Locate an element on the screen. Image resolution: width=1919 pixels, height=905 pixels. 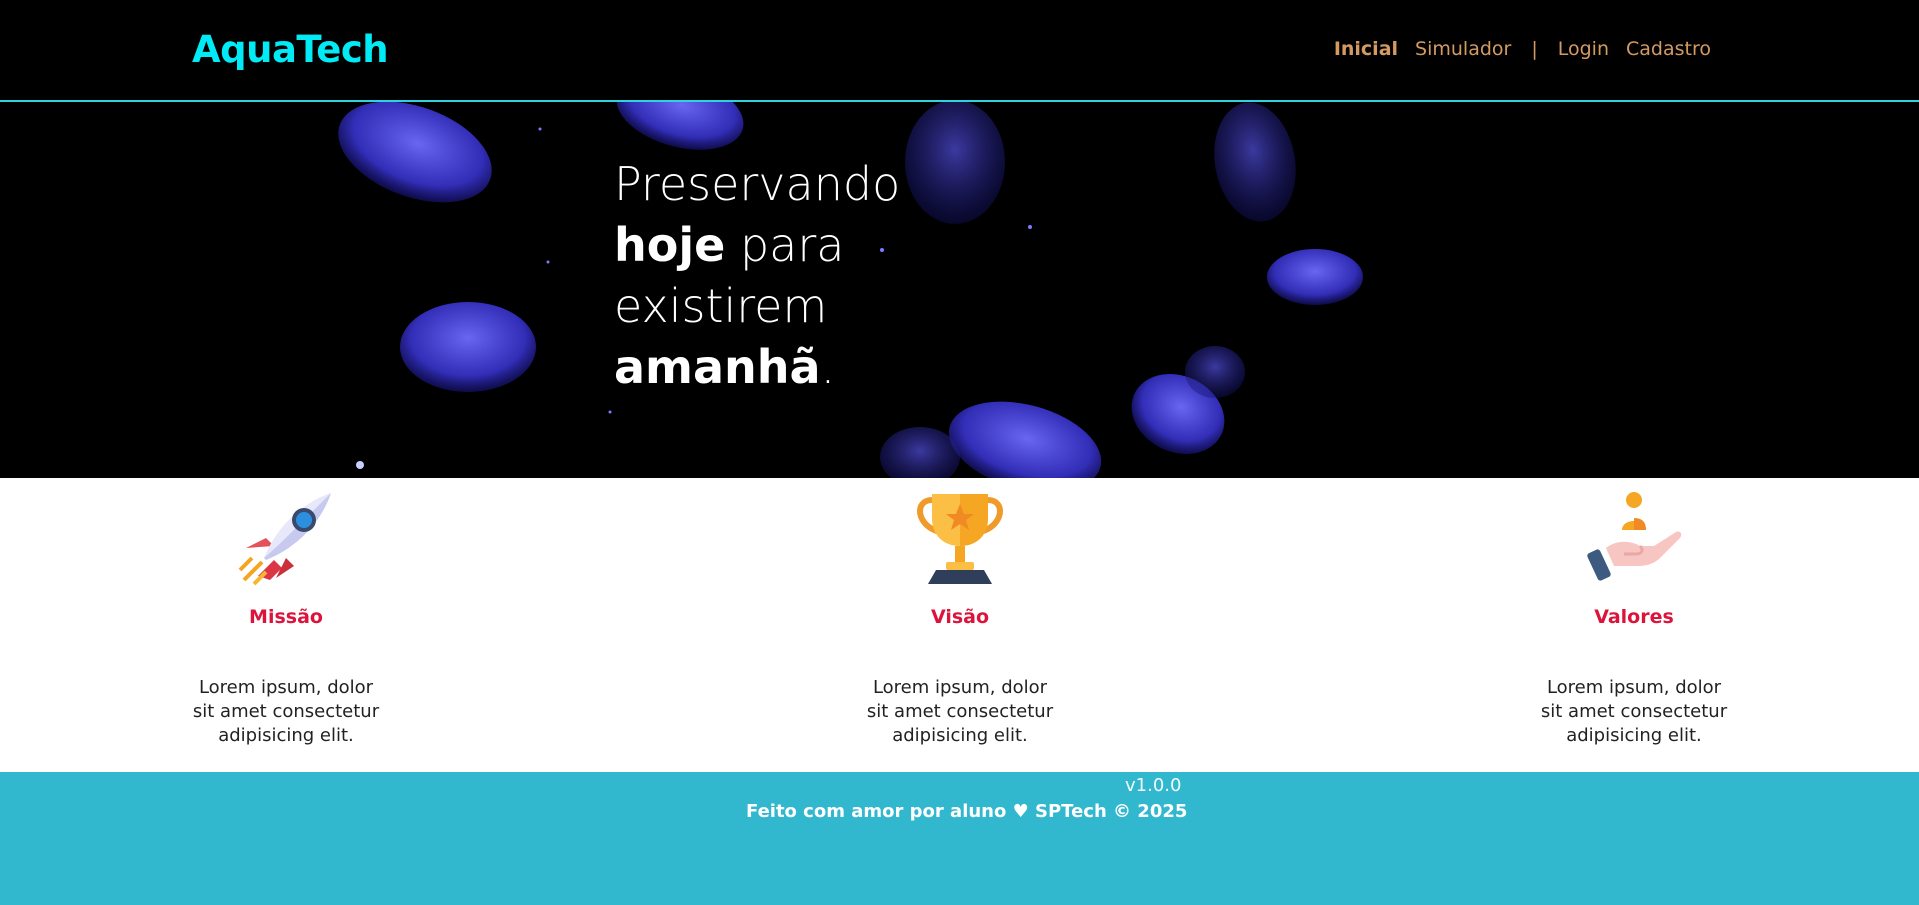
nav-link-login: Login is located at coordinates (1583, 49).